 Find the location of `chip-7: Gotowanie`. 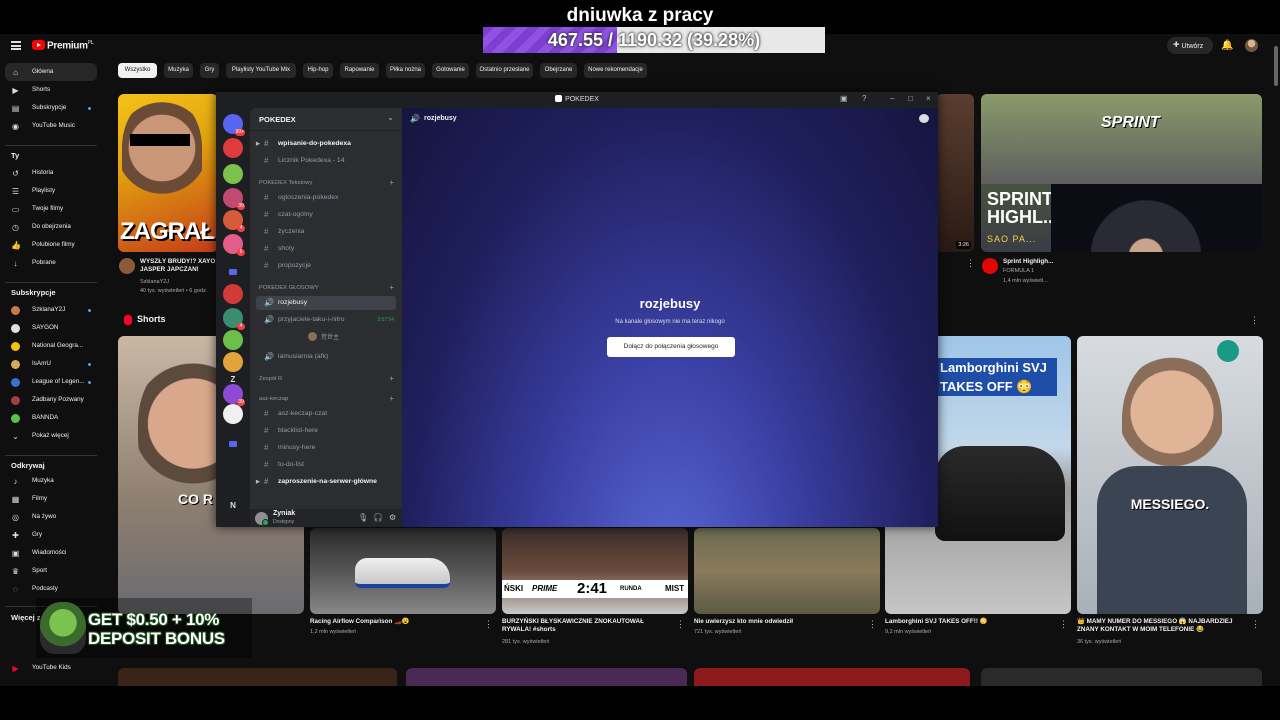

chip-7: Gotowanie is located at coordinates (450, 70).